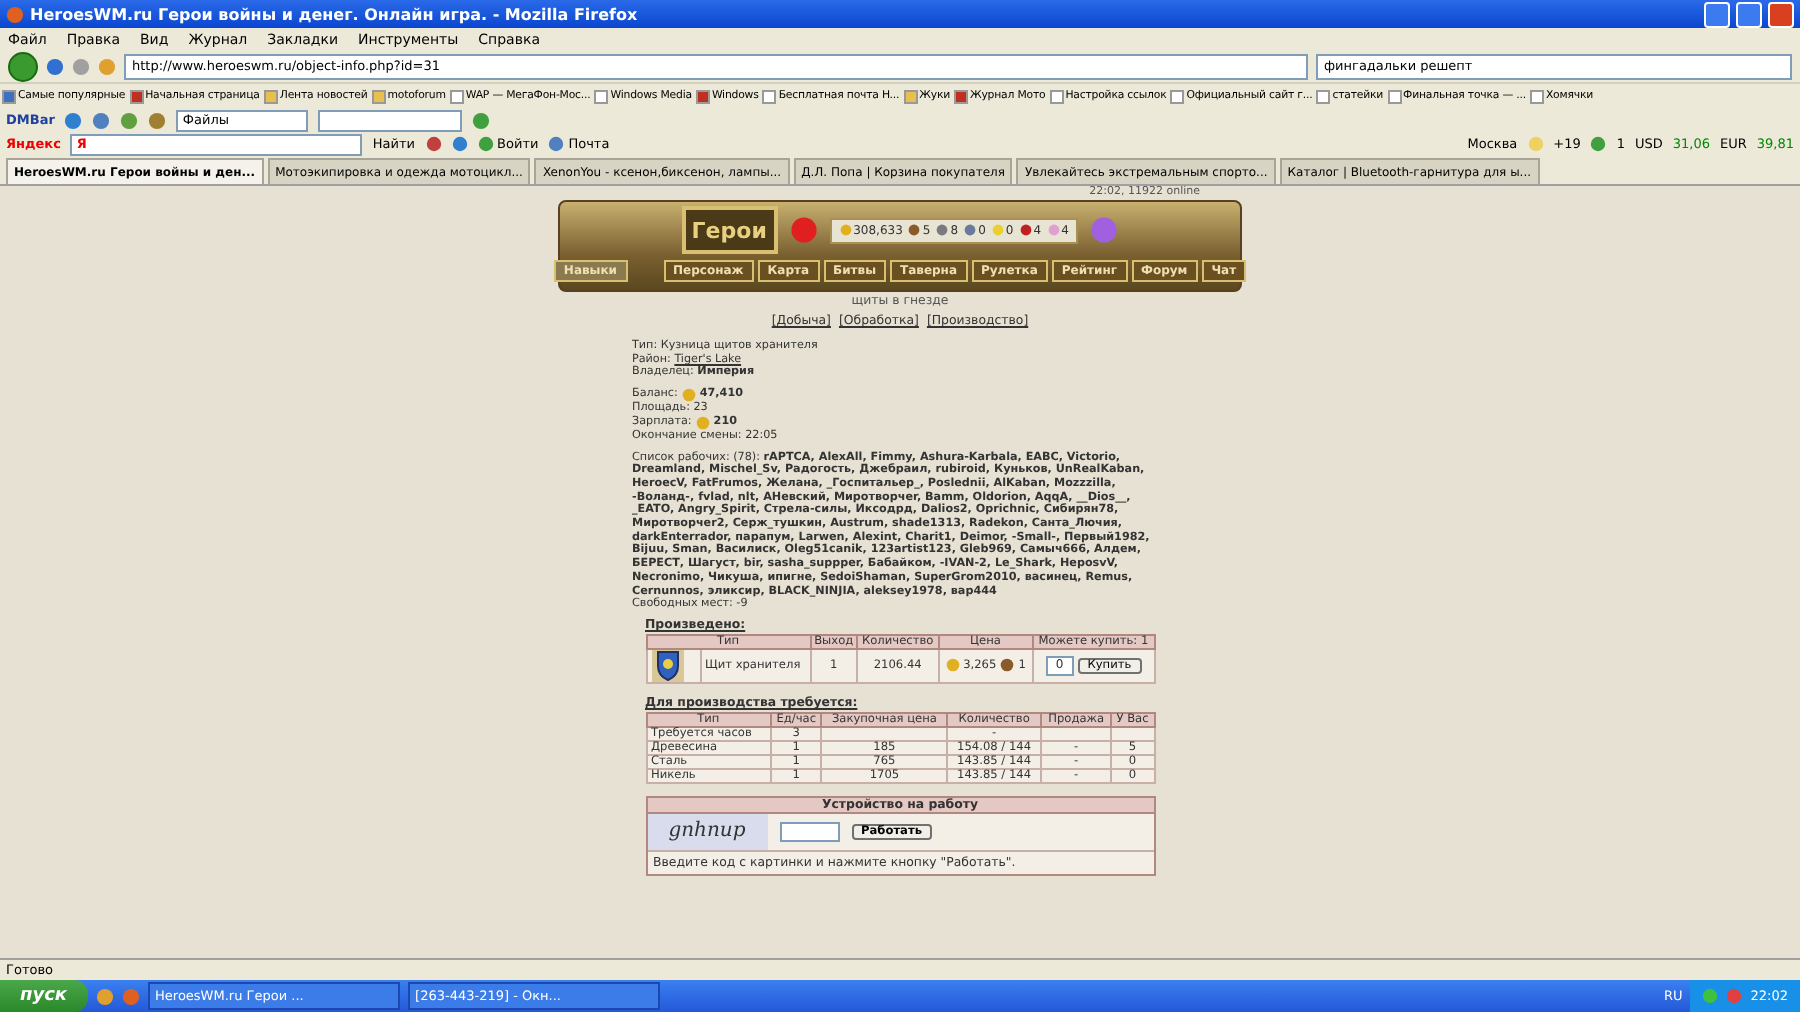 The width and height of the screenshot is (1800, 1012). I want to click on minimize-button, so click(1717, 14).